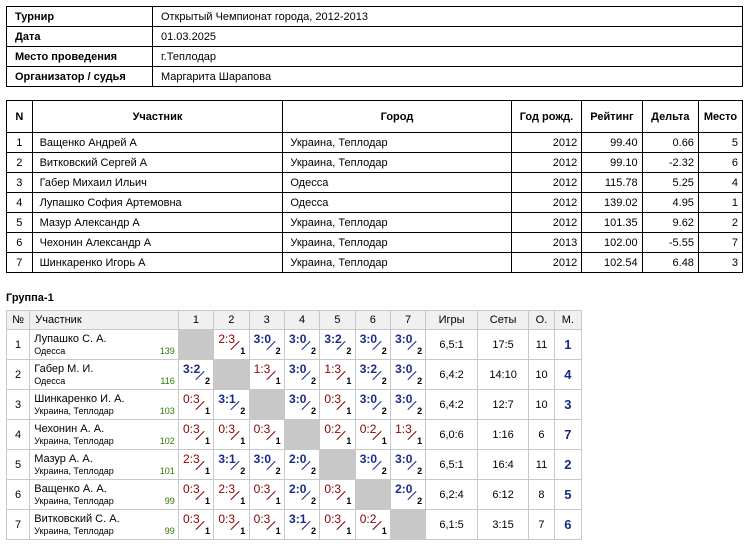 This screenshot has height=544, width=750. Describe the element at coordinates (670, 162) in the screenshot. I see `participant-delta: -2.32` at that location.